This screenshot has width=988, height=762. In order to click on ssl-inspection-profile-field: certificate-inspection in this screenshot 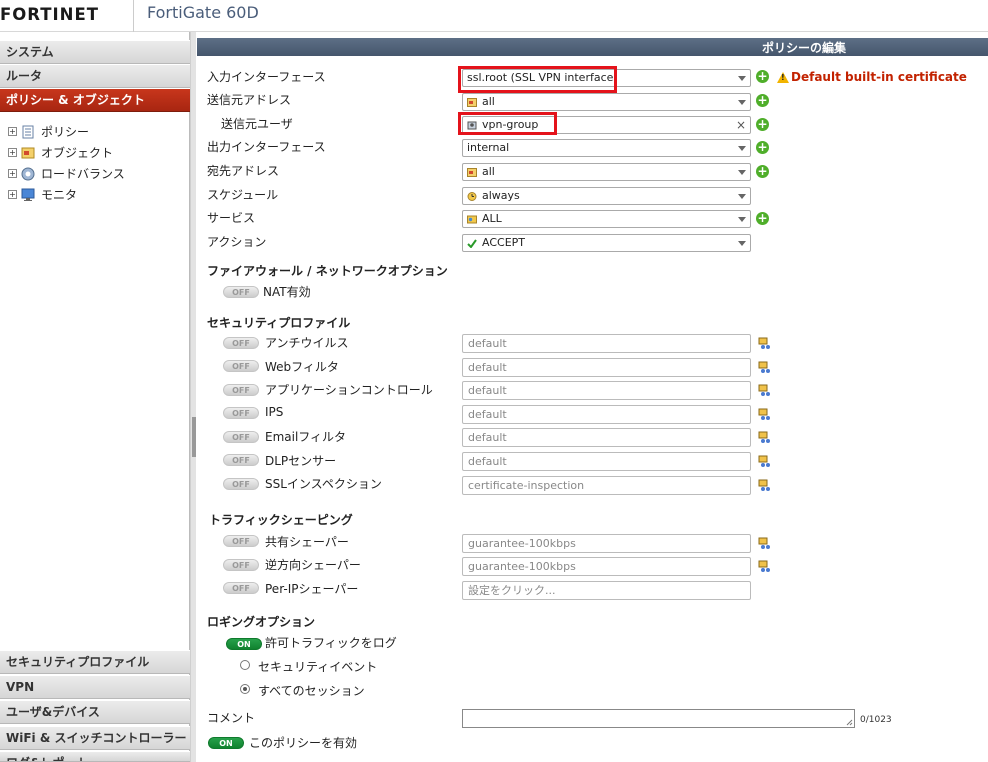, I will do `click(606, 485)`.